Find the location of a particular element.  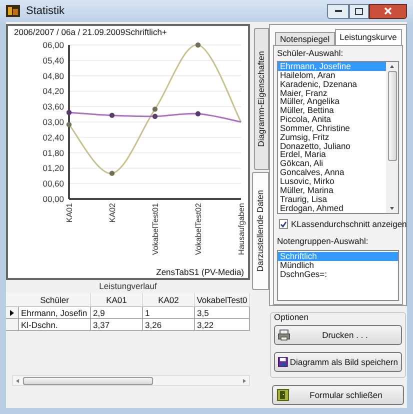

y-tick-label: 06,00 is located at coordinates (53, 45).